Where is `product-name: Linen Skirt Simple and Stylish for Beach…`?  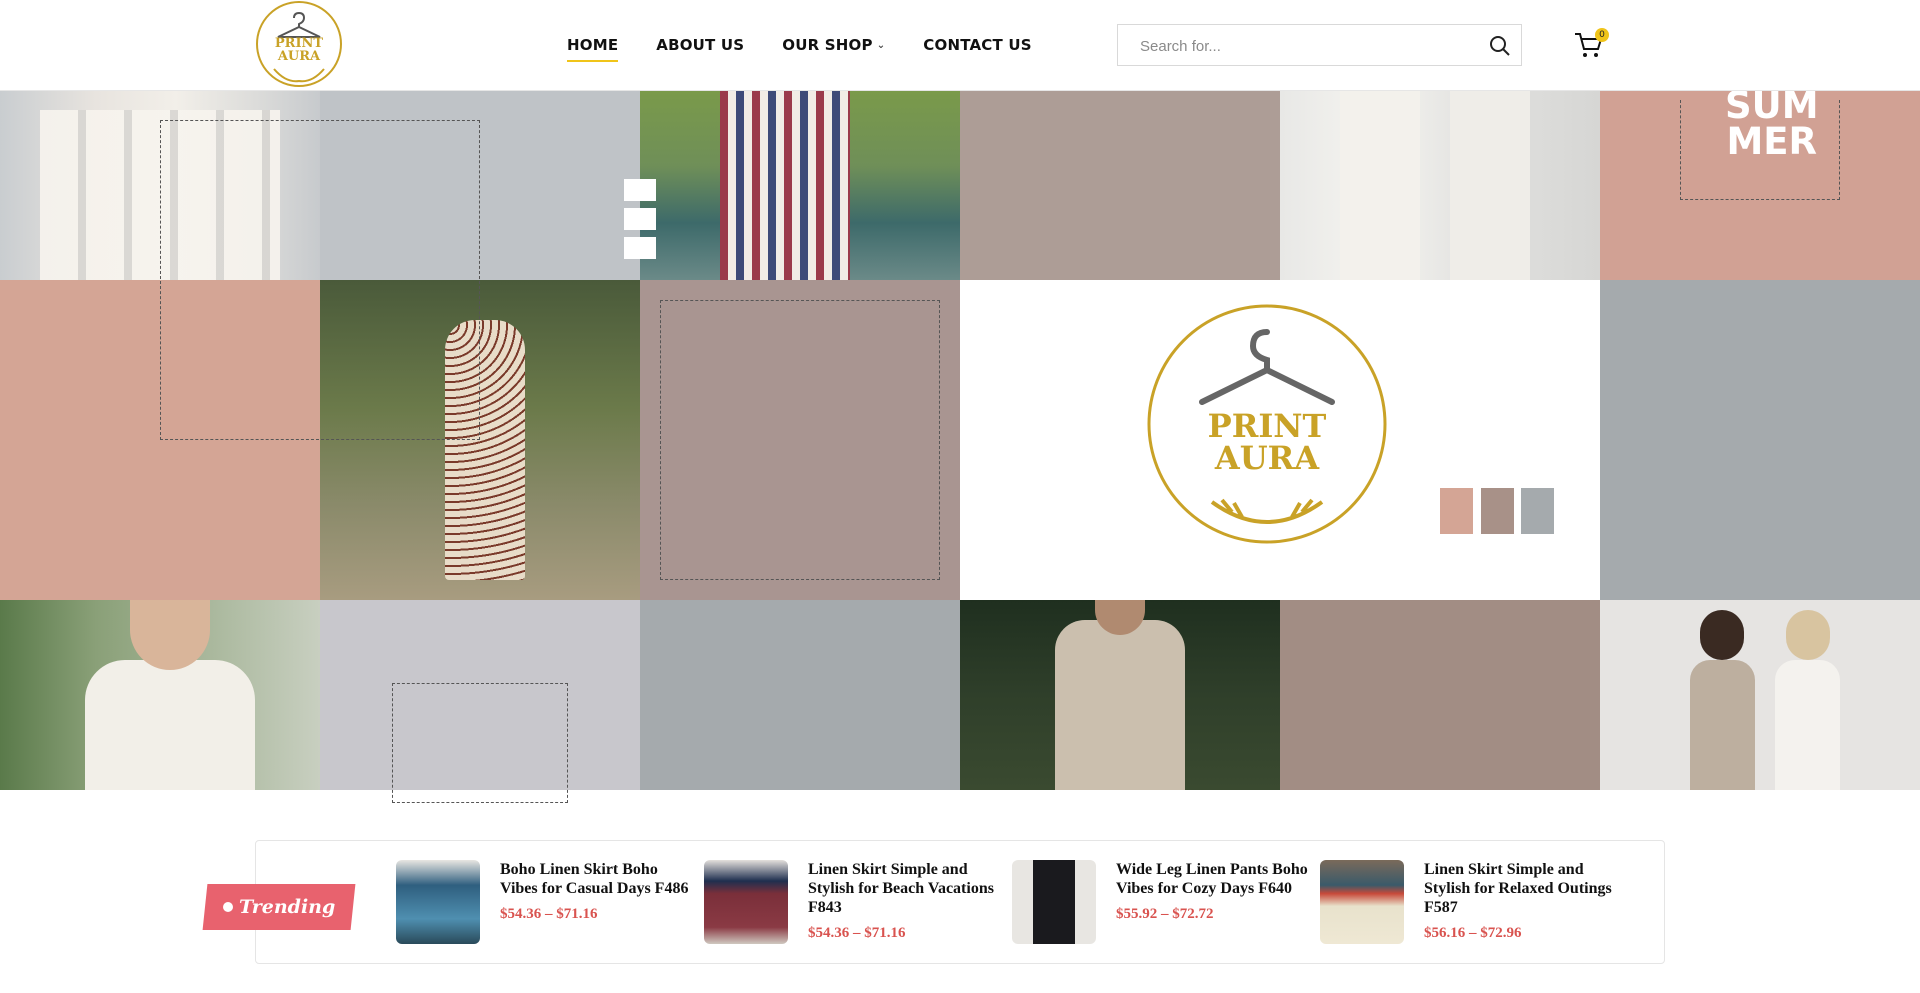 product-name: Linen Skirt Simple and Stylish for Beach… is located at coordinates (906, 888).